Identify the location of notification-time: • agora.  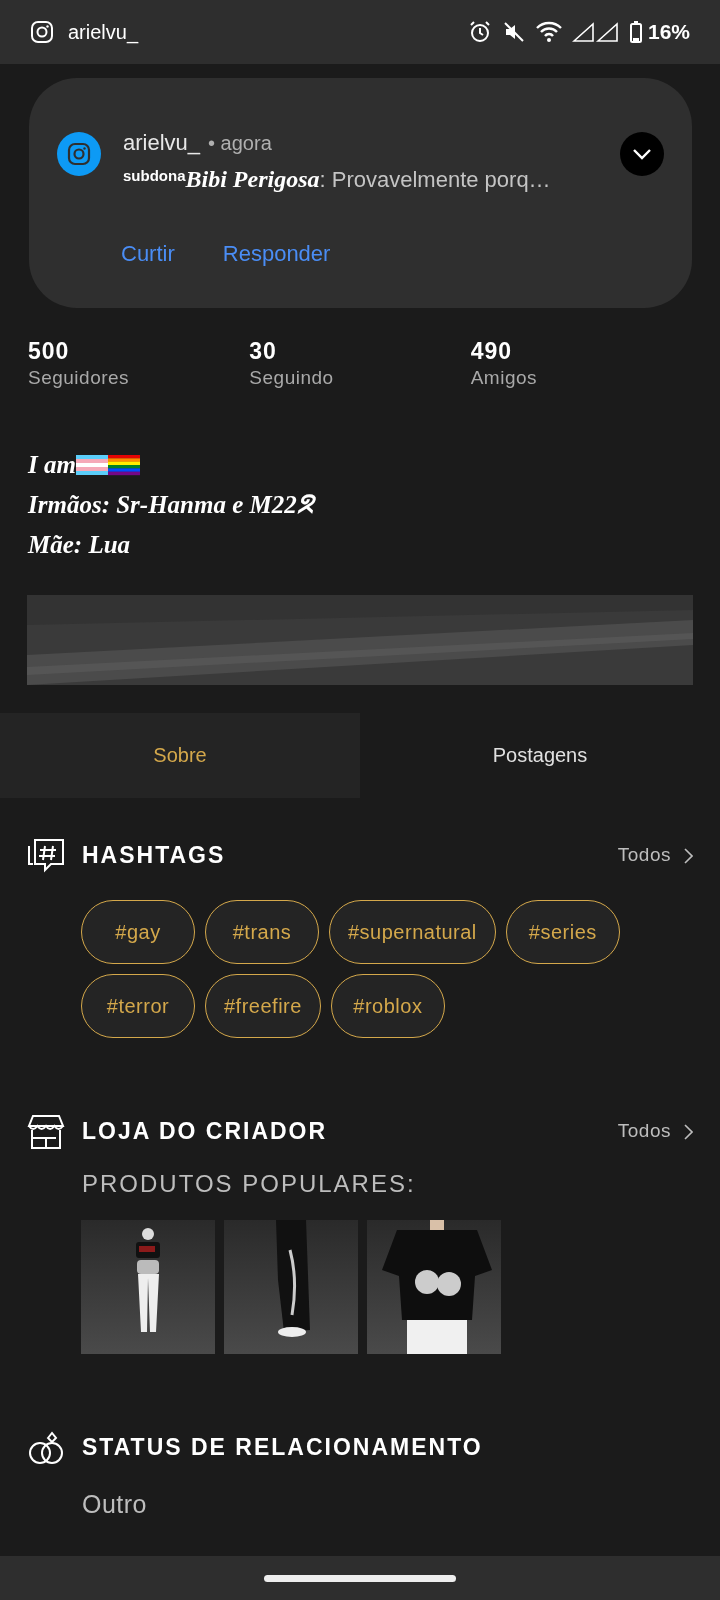
(240, 143).